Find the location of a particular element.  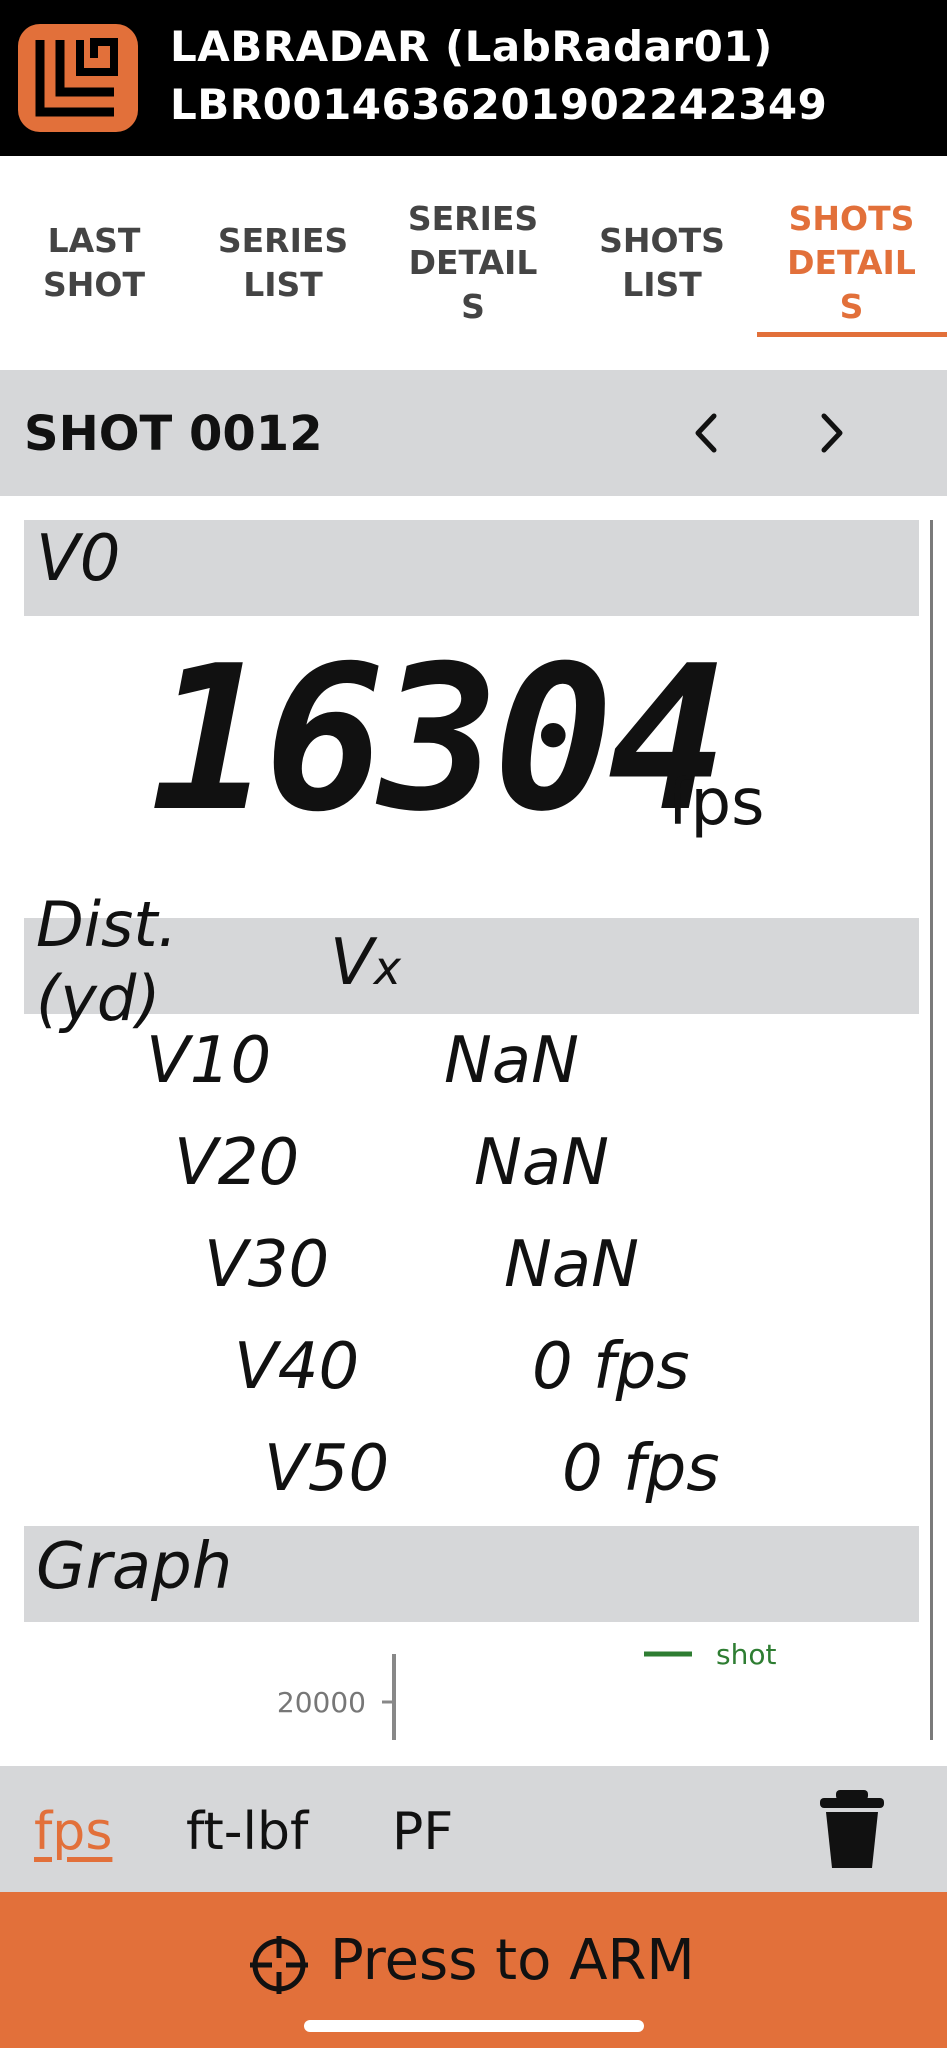

device-serial: LBR0014636201902242349 is located at coordinates (499, 104).